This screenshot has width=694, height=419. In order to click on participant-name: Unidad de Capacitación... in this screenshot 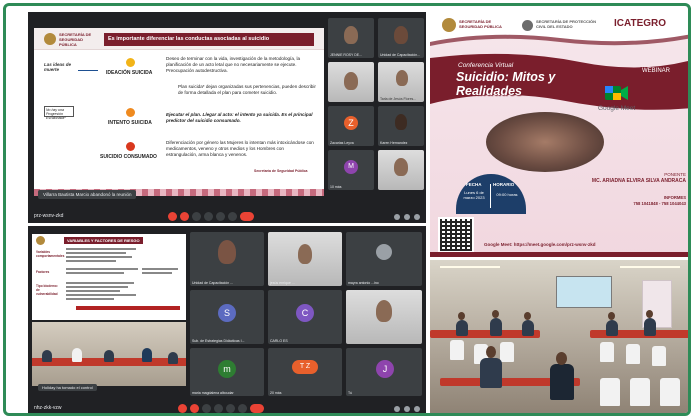, I will do `click(400, 55)`.